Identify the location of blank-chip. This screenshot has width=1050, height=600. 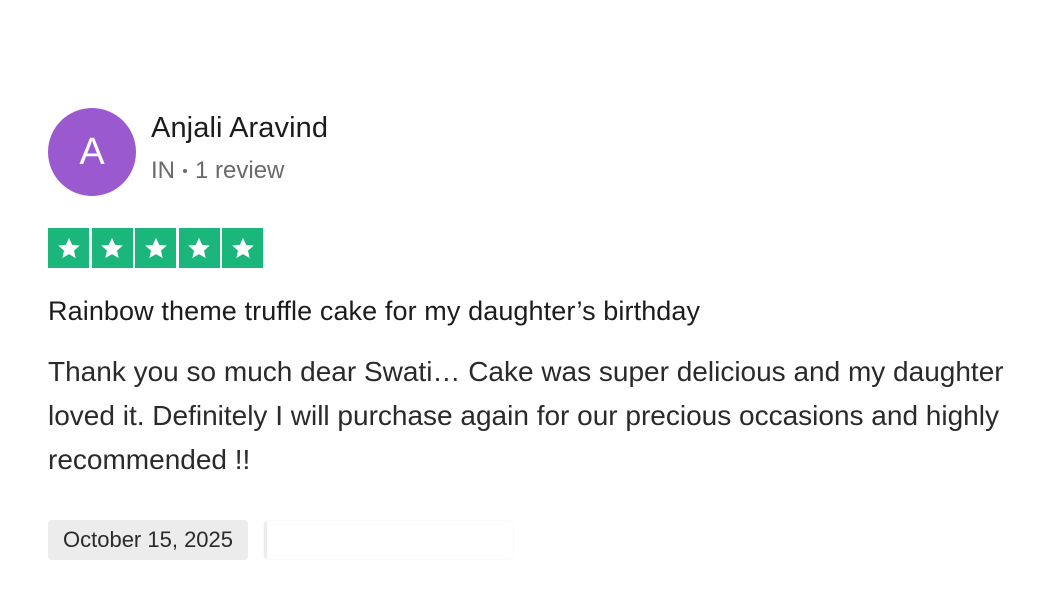
(388, 540).